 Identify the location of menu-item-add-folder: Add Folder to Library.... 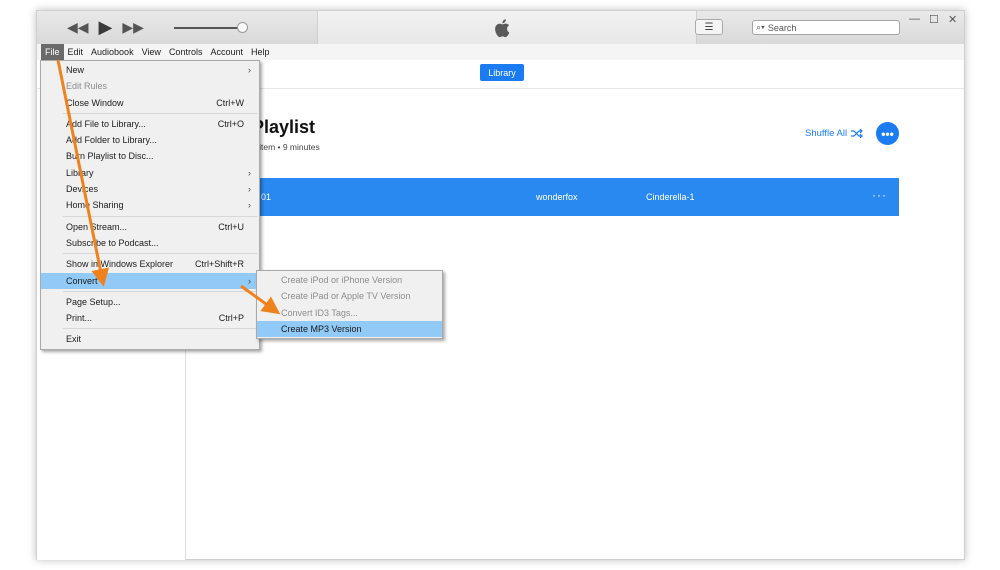
(150, 140).